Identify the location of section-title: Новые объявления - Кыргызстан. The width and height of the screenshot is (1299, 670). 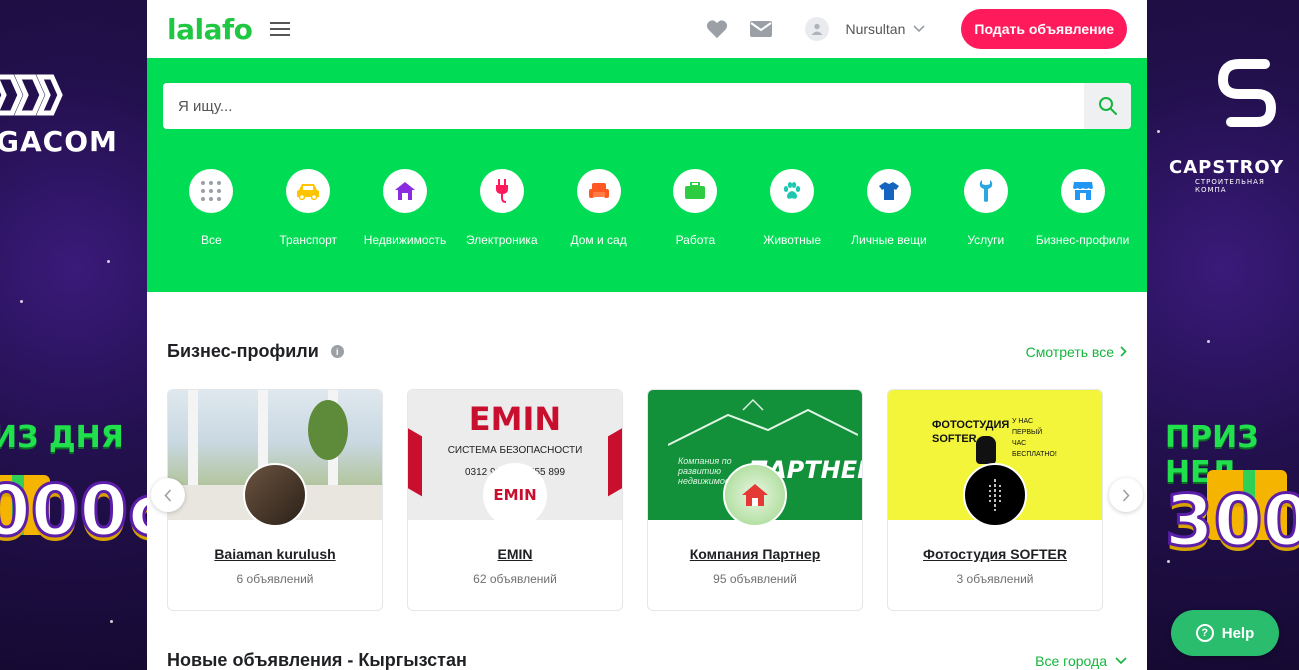
(317, 660).